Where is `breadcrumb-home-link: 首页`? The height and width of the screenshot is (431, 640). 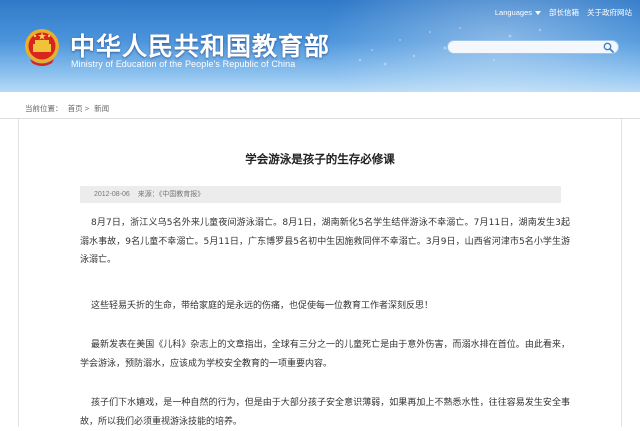
breadcrumb-home-link: 首页 is located at coordinates (75, 108).